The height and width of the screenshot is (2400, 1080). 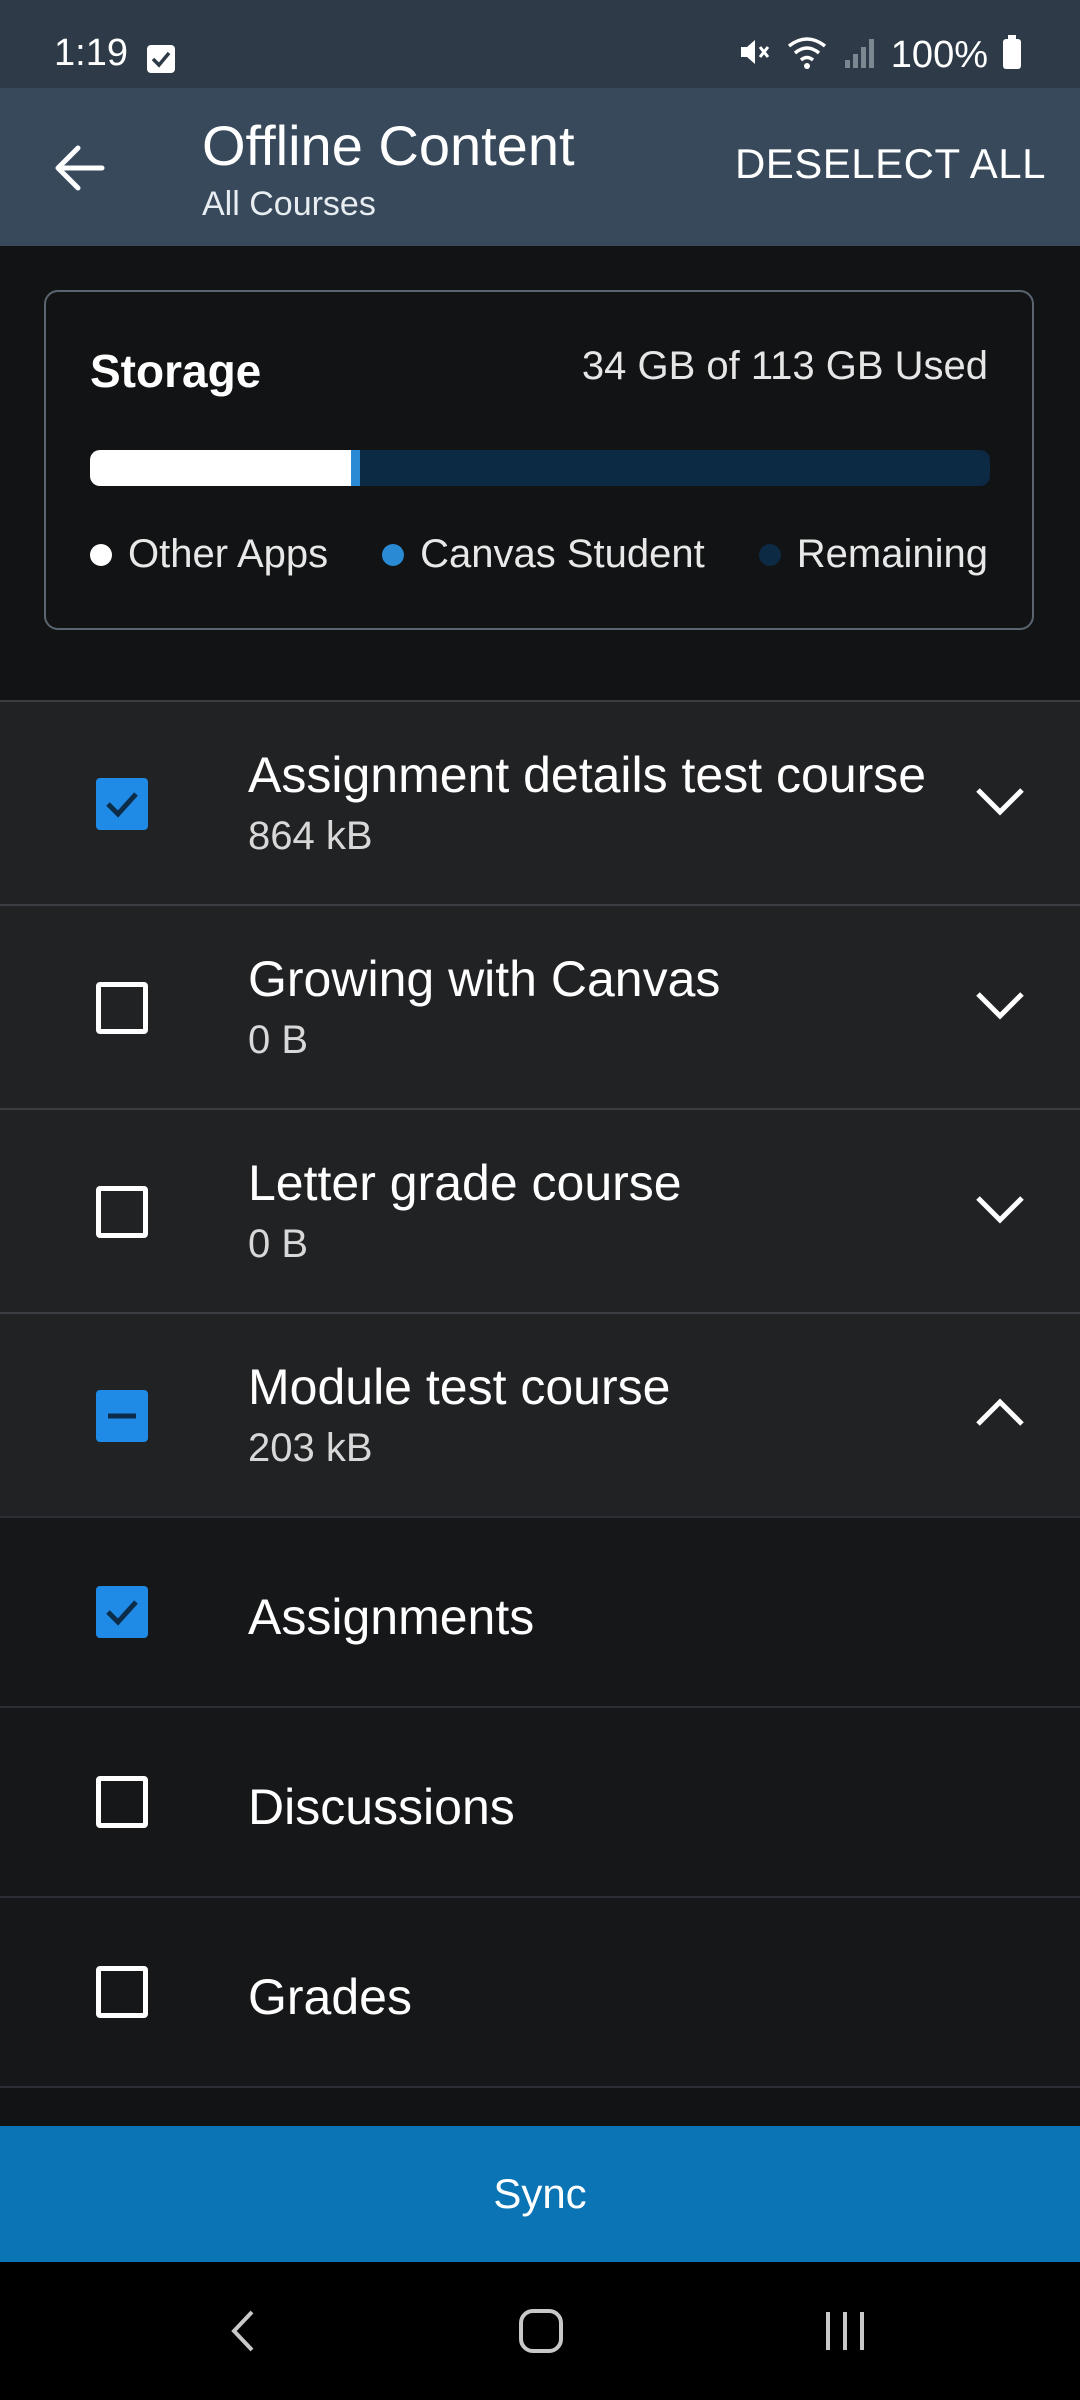 I want to click on module-item-row: Discussions, so click(x=540, y=1801).